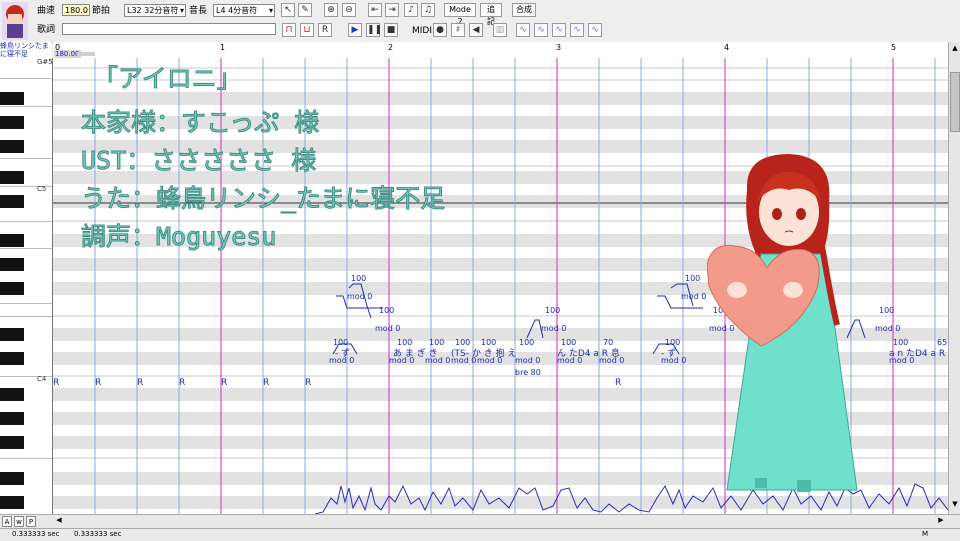  What do you see at coordinates (411, 10) in the screenshot?
I see `split-note-icon: ♪` at bounding box center [411, 10].